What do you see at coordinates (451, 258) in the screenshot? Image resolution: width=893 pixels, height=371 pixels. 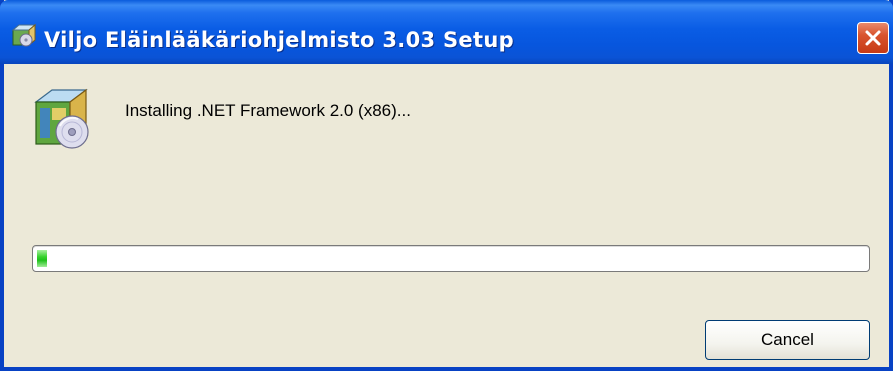 I see `install-progress-bar` at bounding box center [451, 258].